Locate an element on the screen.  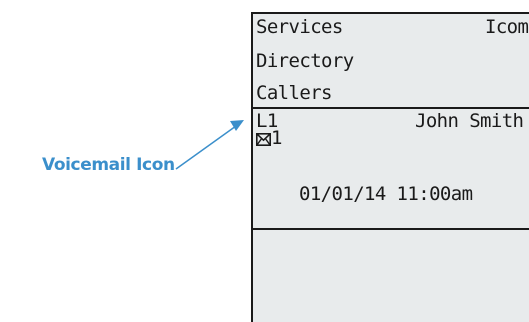
menu-item-directory: Directory is located at coordinates (305, 61).